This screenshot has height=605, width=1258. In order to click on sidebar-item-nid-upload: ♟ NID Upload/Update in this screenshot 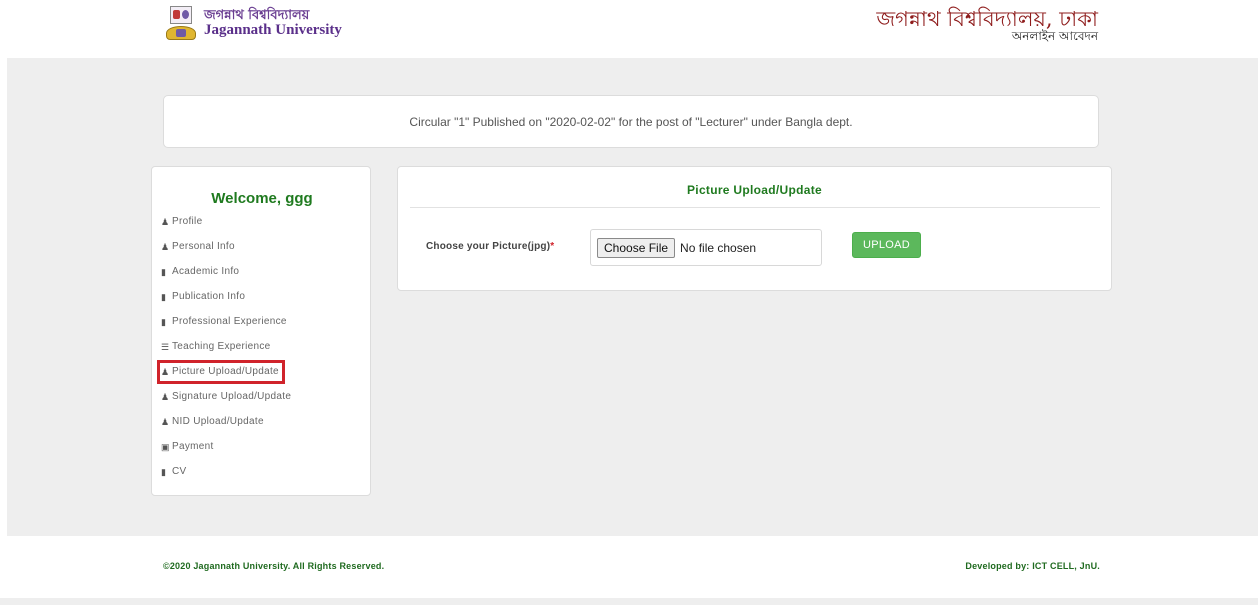, I will do `click(226, 426)`.